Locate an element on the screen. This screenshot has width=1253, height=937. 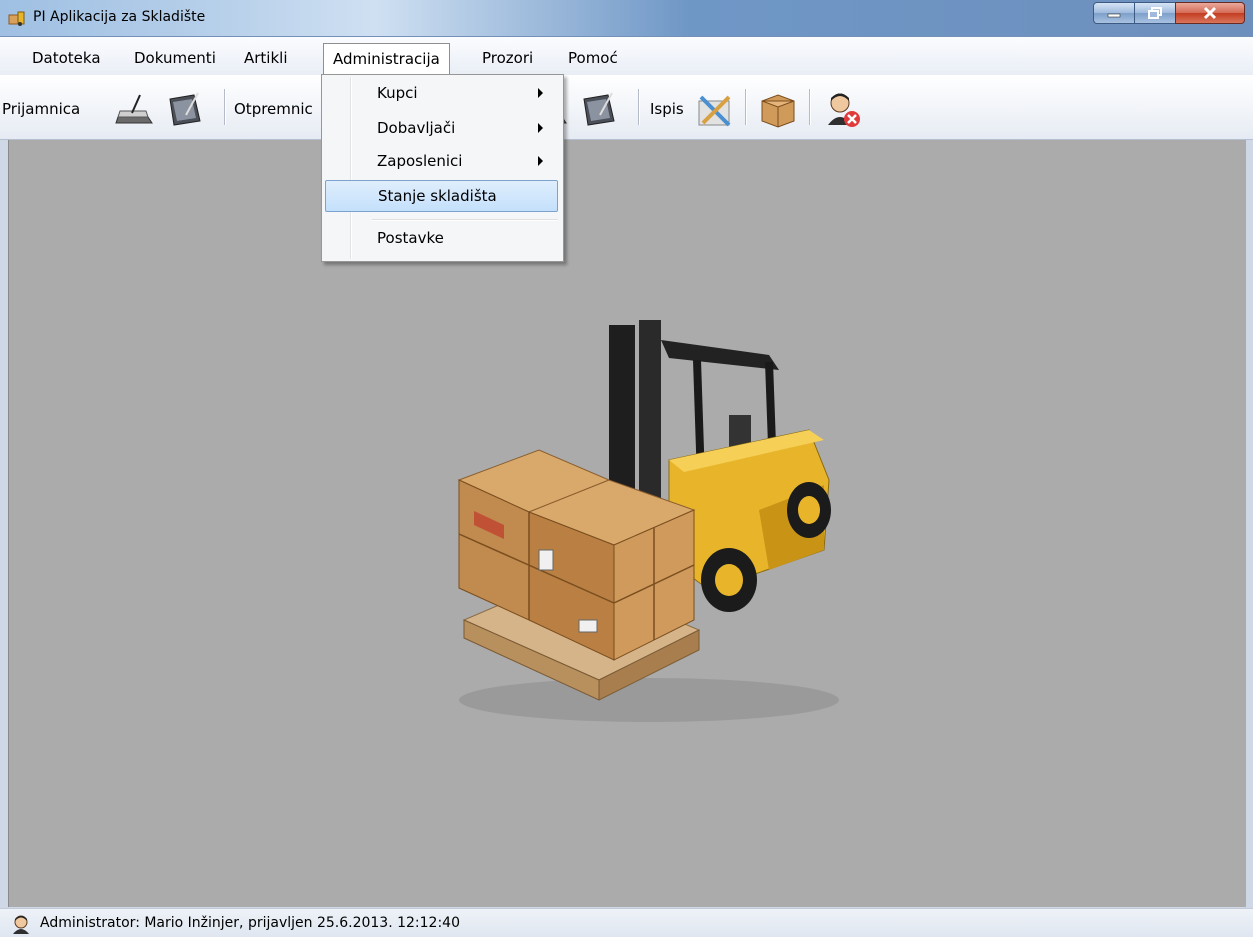
forklift-illustration is located at coordinates (648, 521).